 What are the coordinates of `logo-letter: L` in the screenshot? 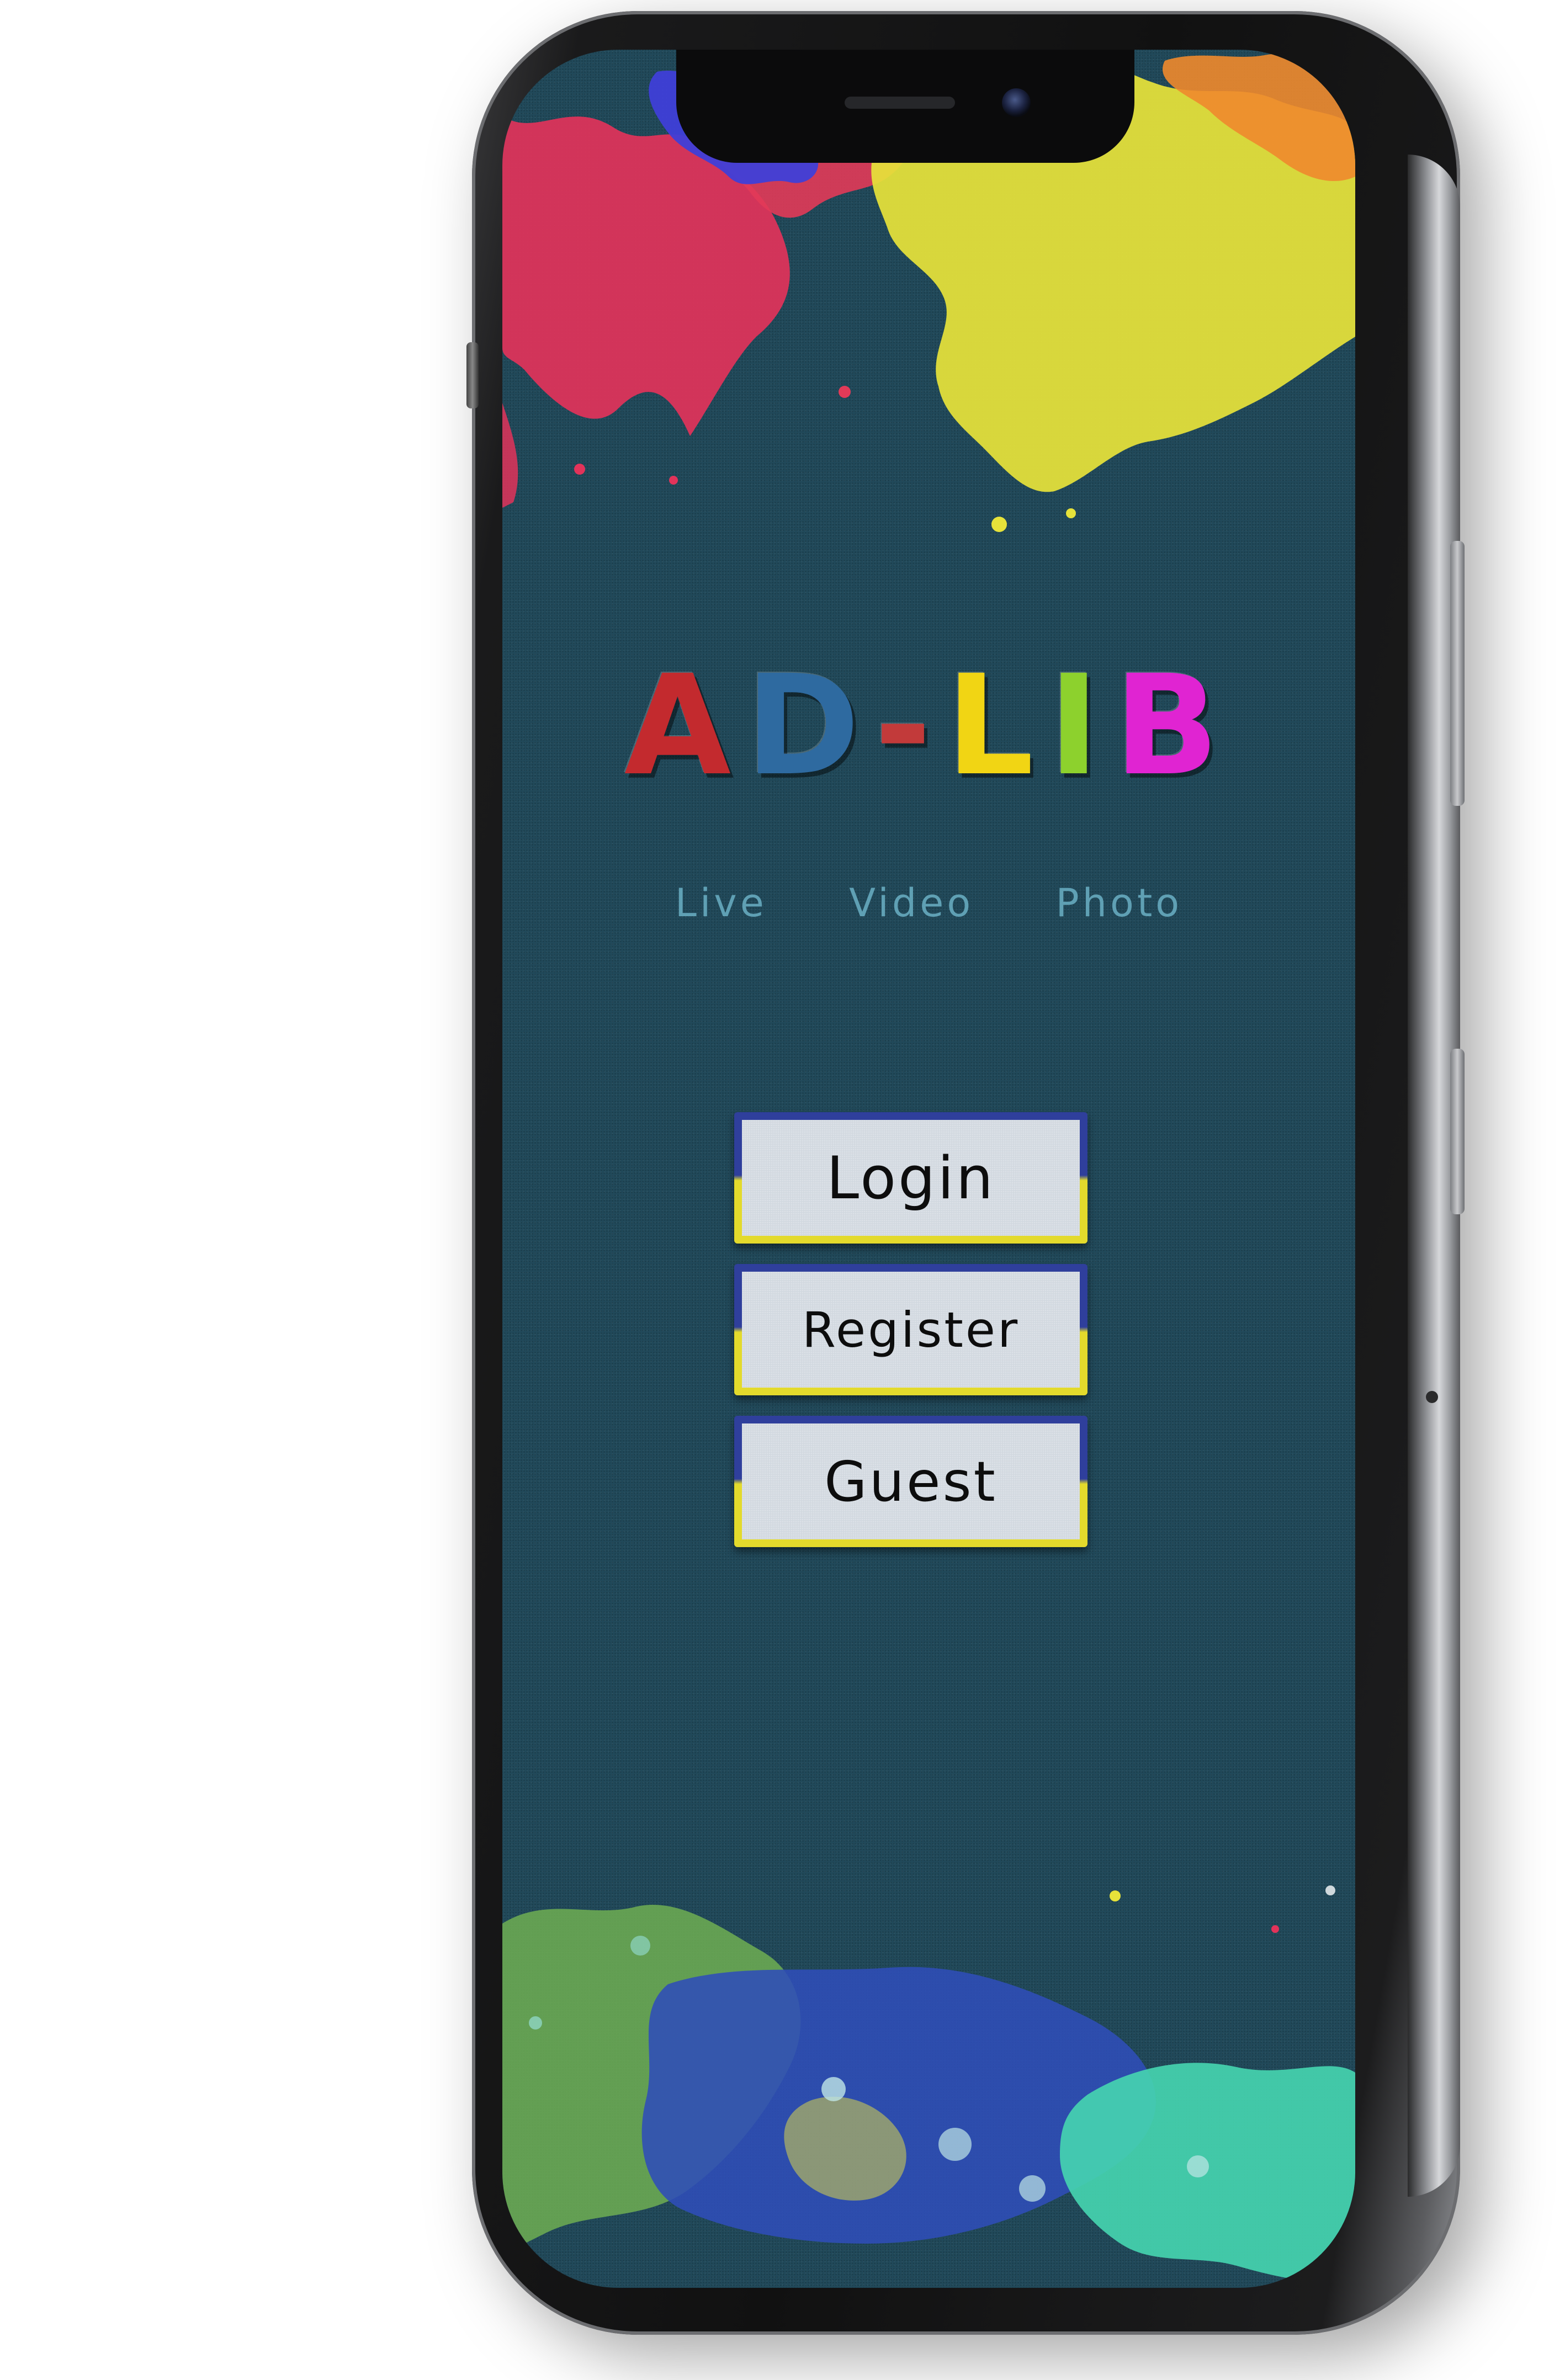 It's located at (997, 725).